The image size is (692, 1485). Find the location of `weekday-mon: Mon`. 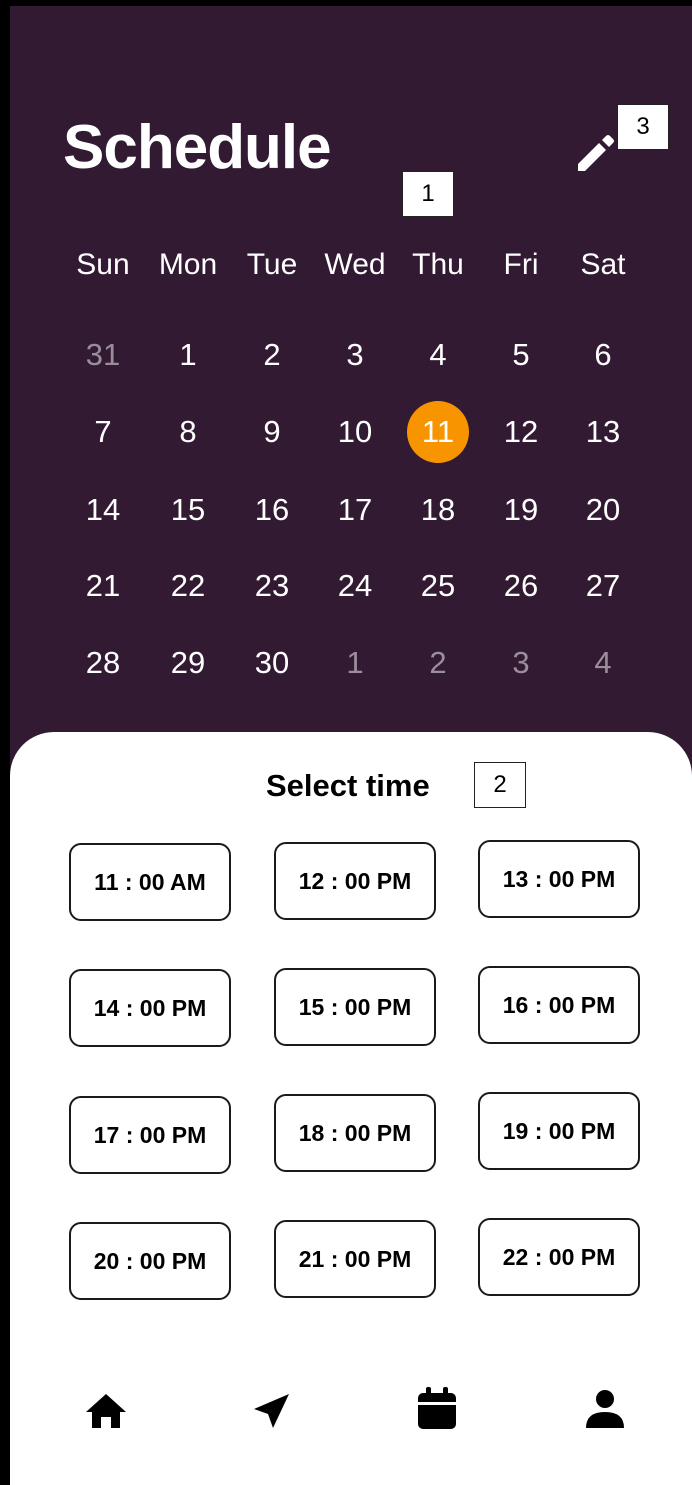

weekday-mon: Mon is located at coordinates (188, 264).